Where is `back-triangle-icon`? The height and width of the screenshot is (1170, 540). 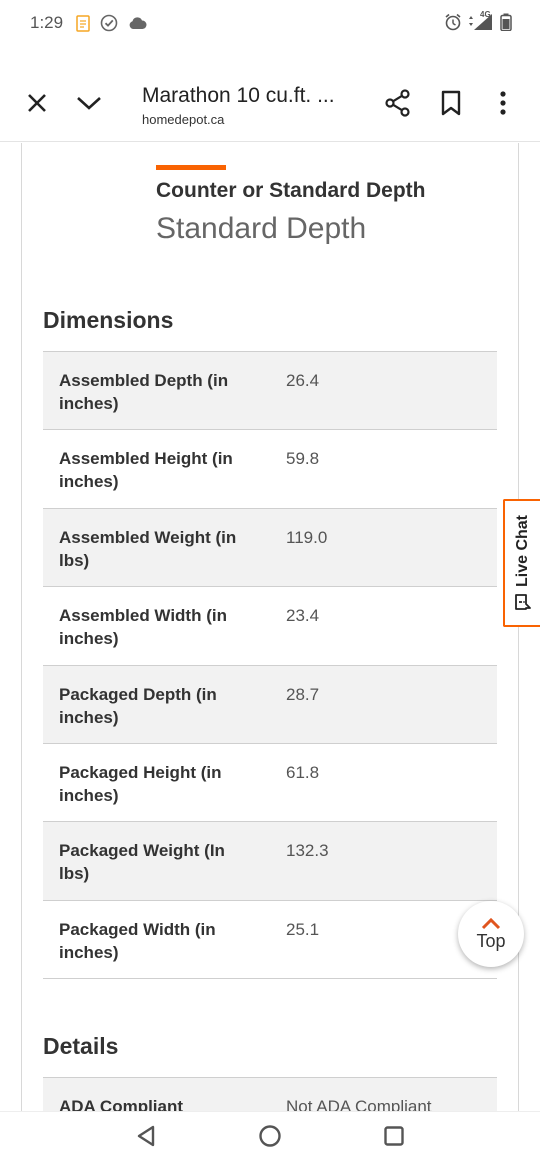
back-triangle-icon is located at coordinates (146, 1136).